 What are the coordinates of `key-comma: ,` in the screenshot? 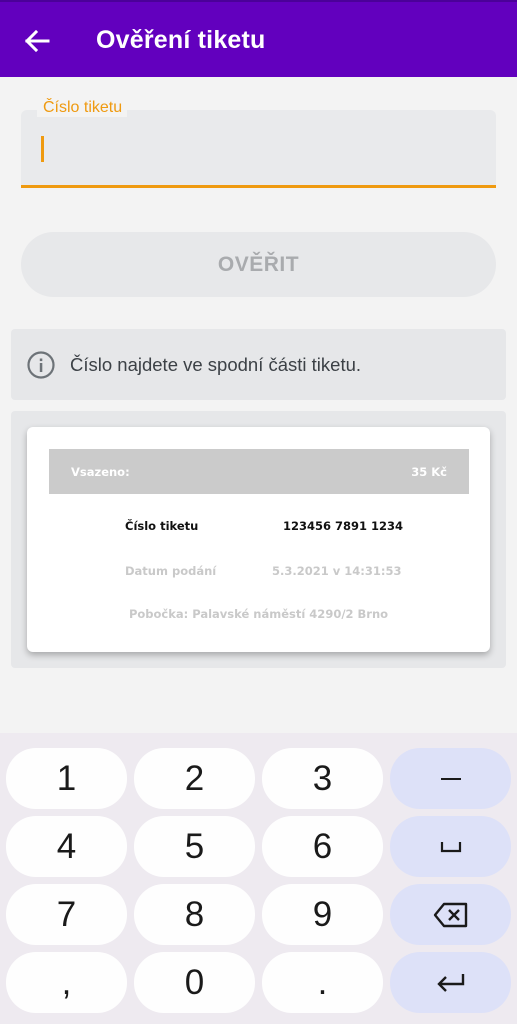 It's located at (66, 982).